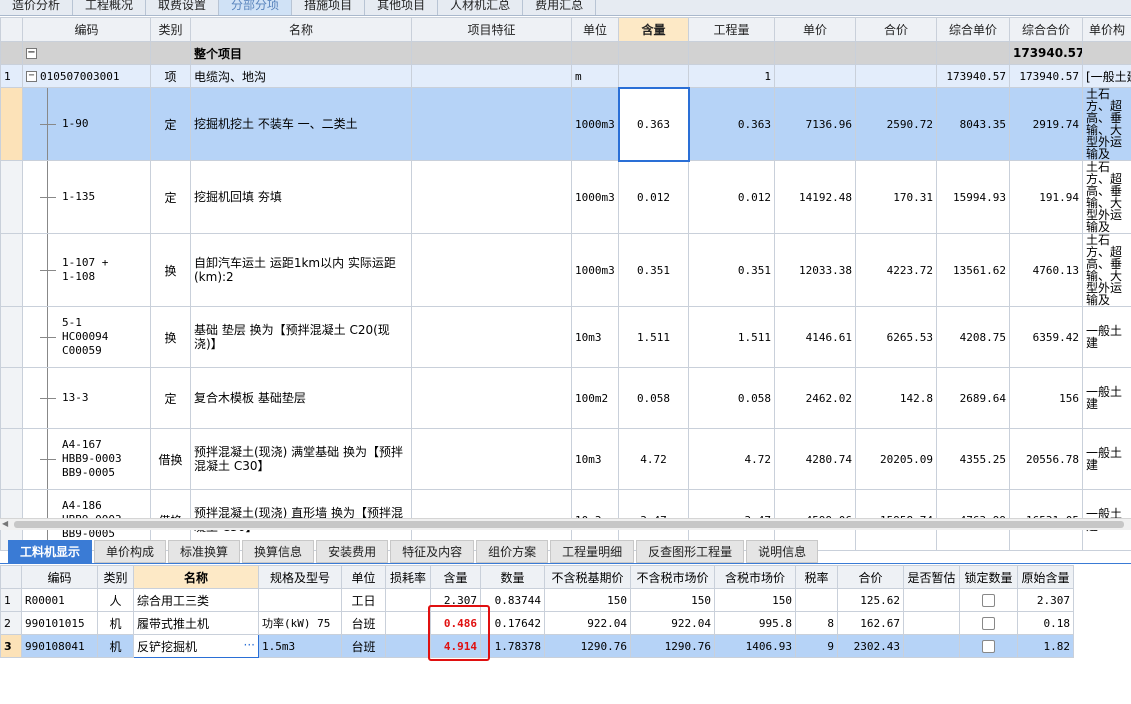 This screenshot has height=704, width=1131. I want to click on resource-column-header-9: 不含税基期价, so click(587, 577).